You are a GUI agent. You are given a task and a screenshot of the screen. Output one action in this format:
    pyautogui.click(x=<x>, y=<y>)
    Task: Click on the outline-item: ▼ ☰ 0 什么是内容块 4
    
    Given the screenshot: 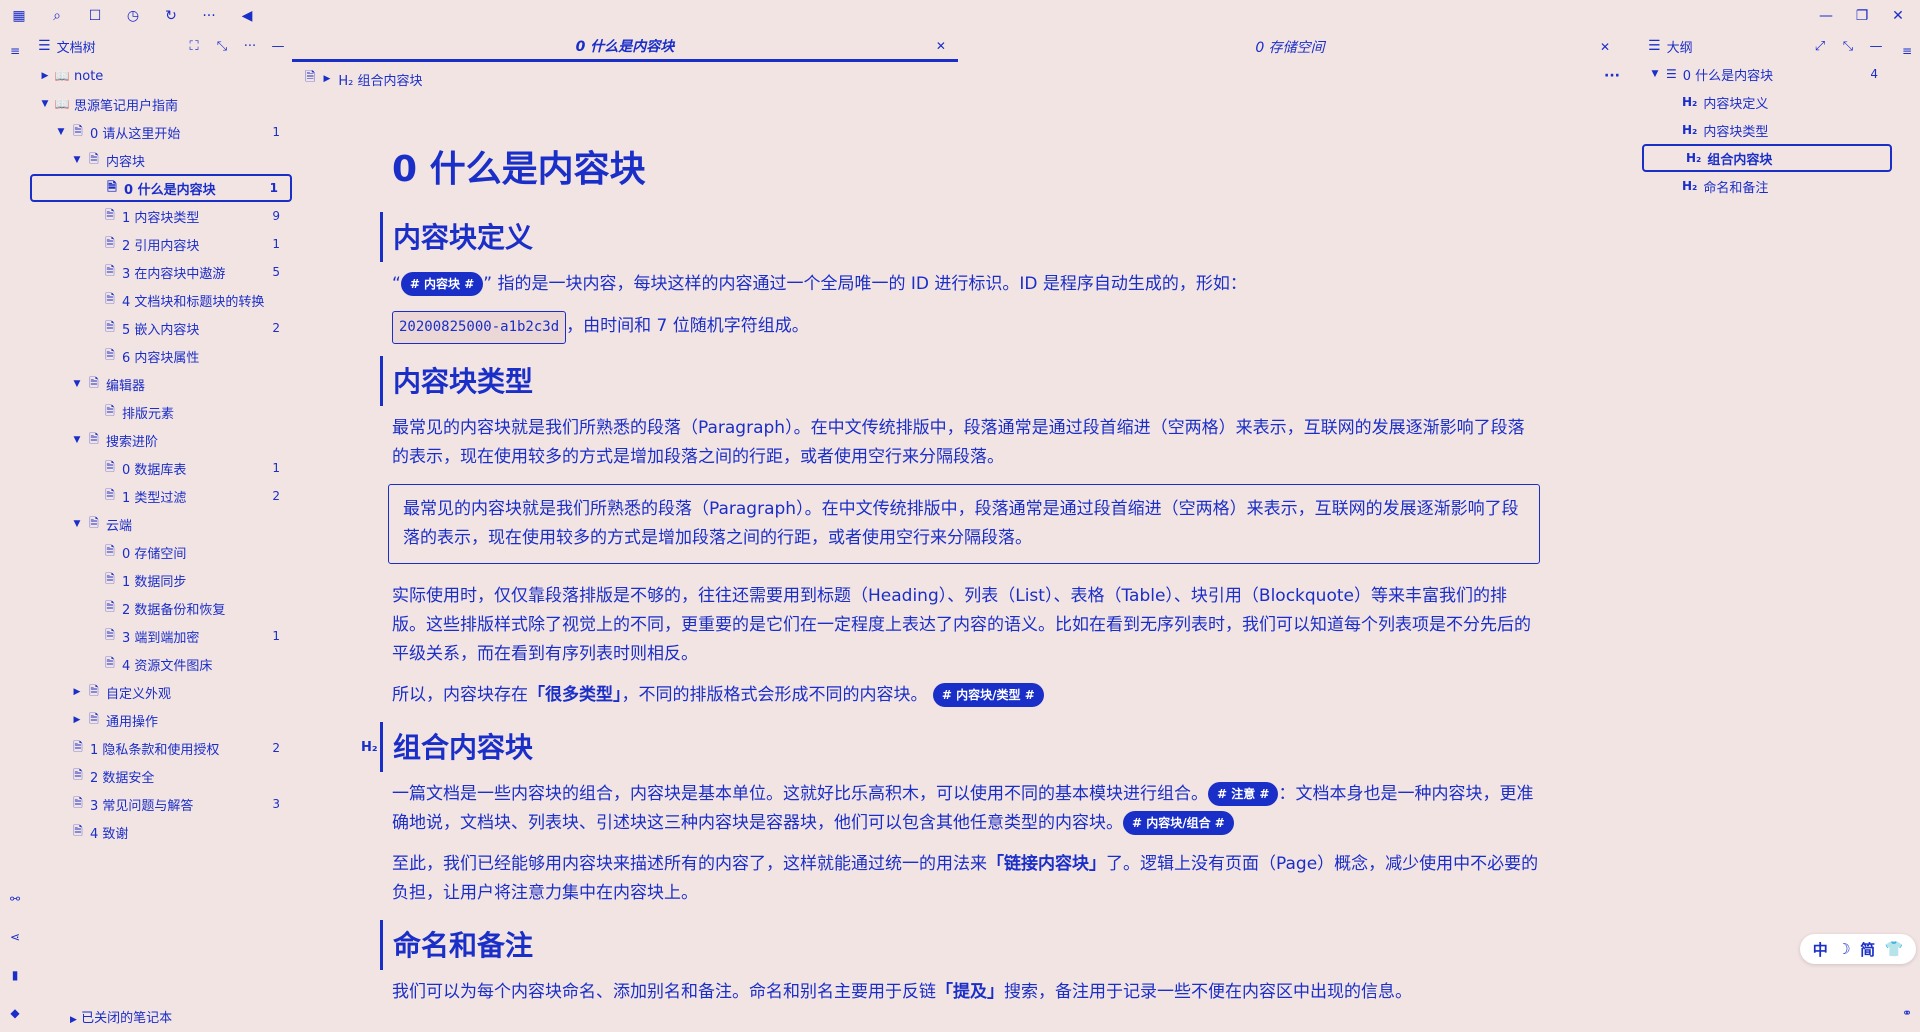 What is the action you would take?
    pyautogui.click(x=1765, y=74)
    